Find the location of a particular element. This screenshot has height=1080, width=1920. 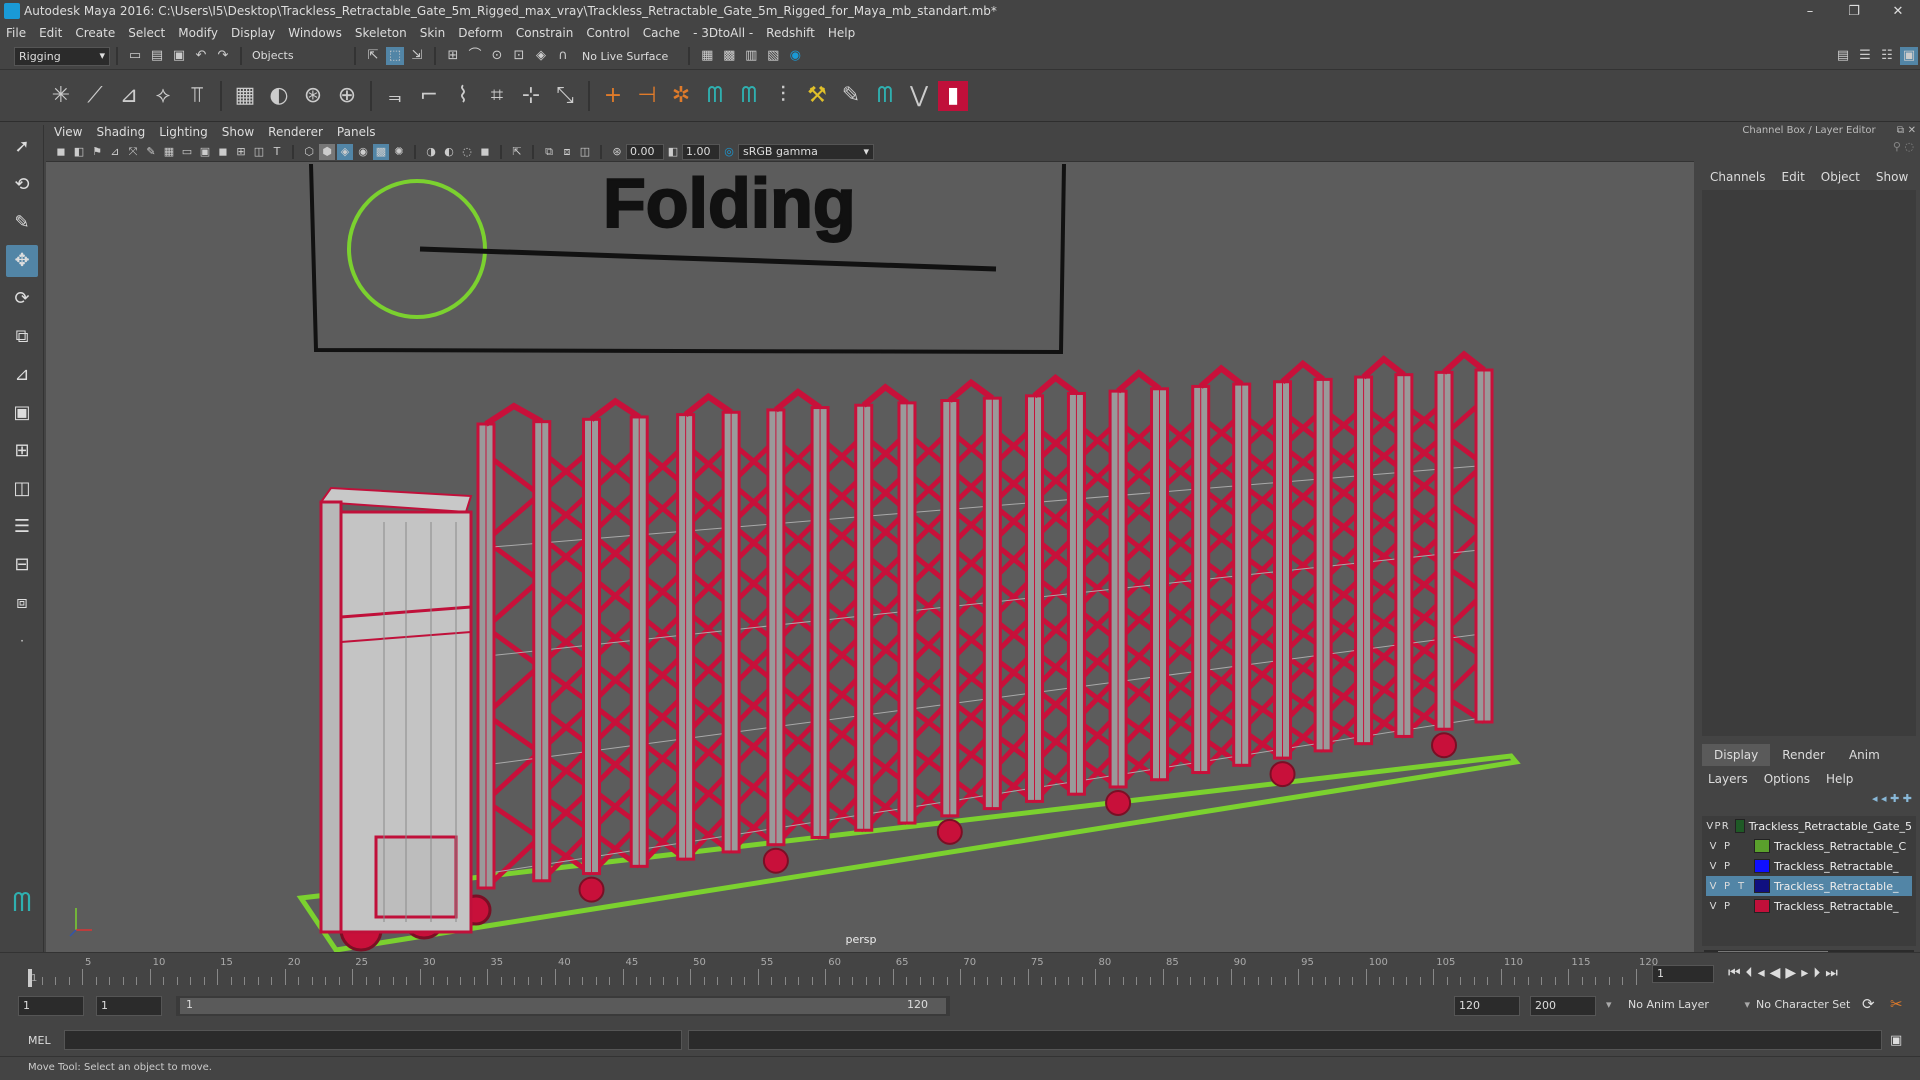

minimize-button: – is located at coordinates (1810, 11).